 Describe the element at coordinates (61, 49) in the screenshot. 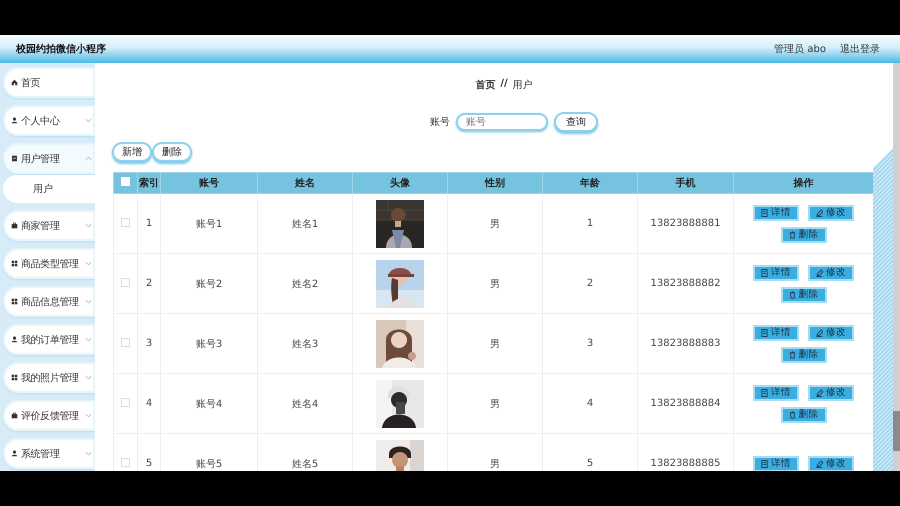

I see `app-title: 校园约拍微信小程序` at that location.